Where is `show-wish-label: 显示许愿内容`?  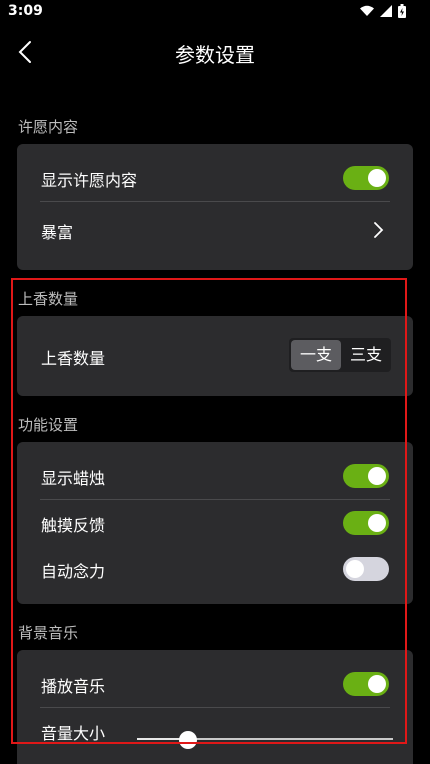
show-wish-label: 显示许愿内容 is located at coordinates (89, 180).